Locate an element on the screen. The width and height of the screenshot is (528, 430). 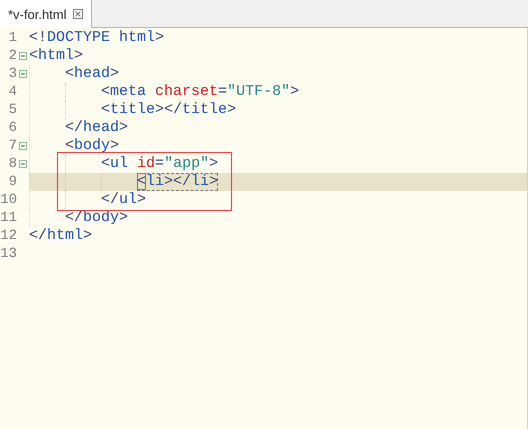
editor-tab: *v-for.html is located at coordinates (46, 14).